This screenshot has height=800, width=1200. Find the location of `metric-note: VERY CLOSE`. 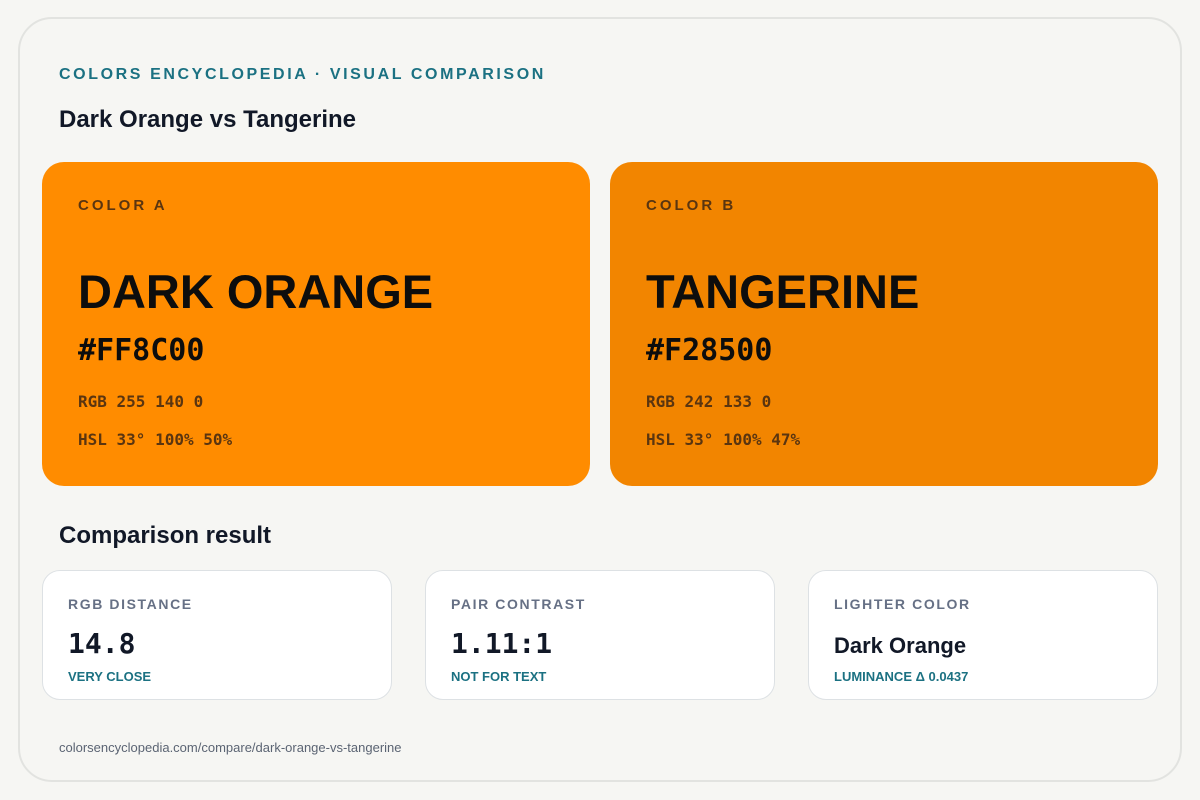

metric-note: VERY CLOSE is located at coordinates (110, 676).